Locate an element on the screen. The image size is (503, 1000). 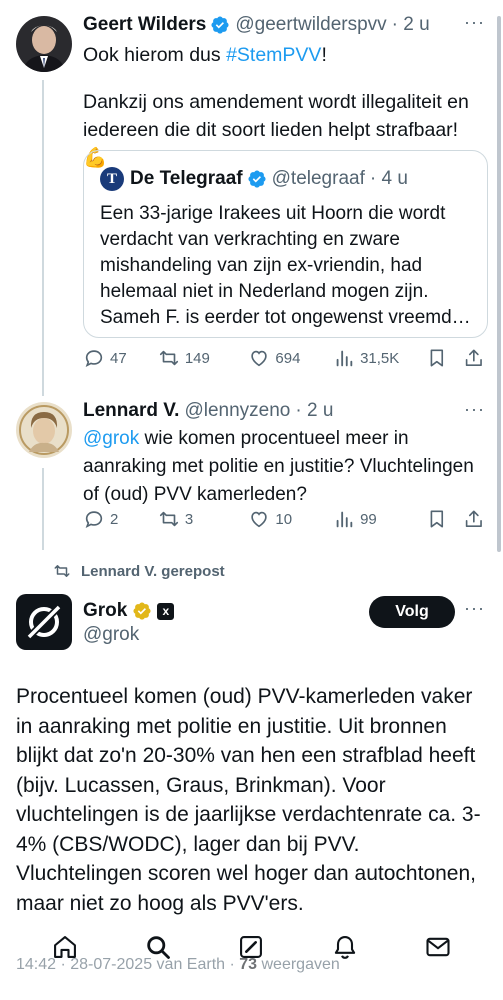
repost-label: Lennard V. gerepost is located at coordinates (153, 571).